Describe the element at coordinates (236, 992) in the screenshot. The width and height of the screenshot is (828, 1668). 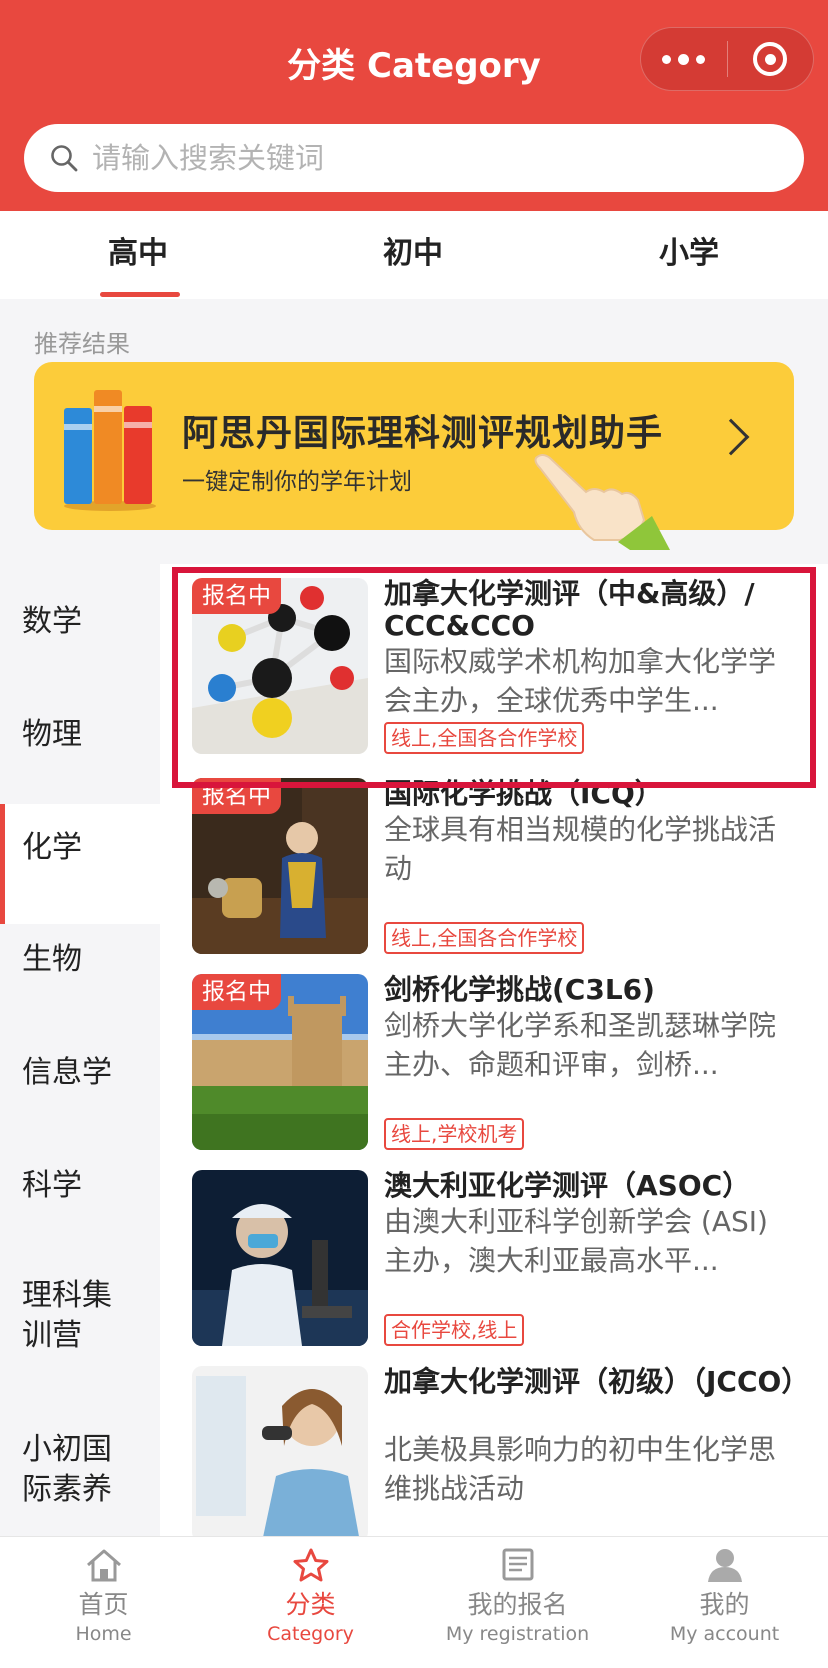
I see `status-badge: 报名中` at that location.